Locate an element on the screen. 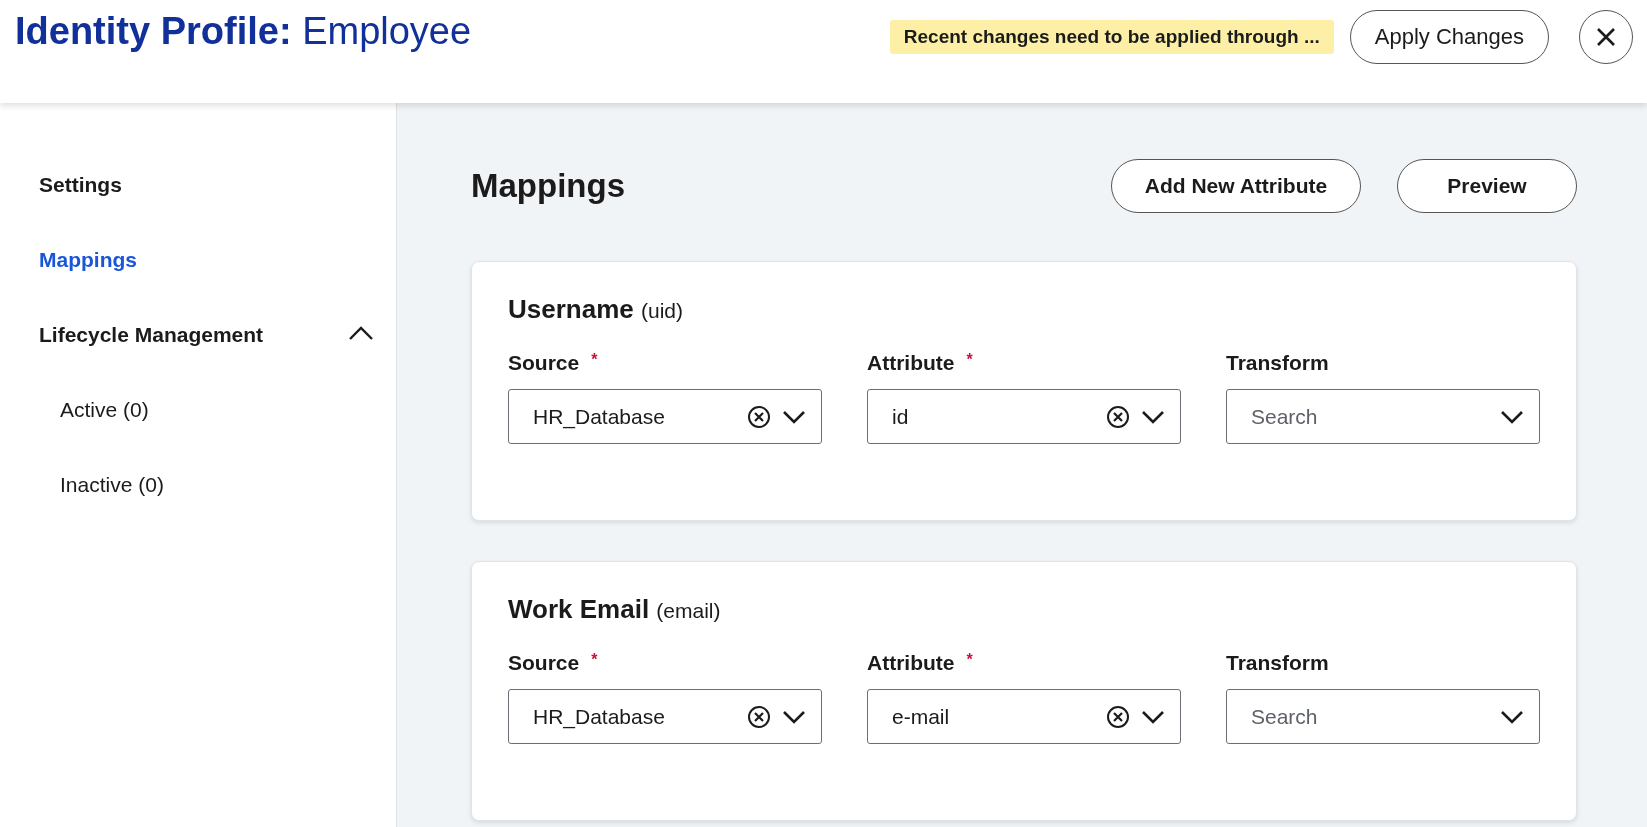 The image size is (1647, 827). select-field: e-mail is located at coordinates (1024, 716).